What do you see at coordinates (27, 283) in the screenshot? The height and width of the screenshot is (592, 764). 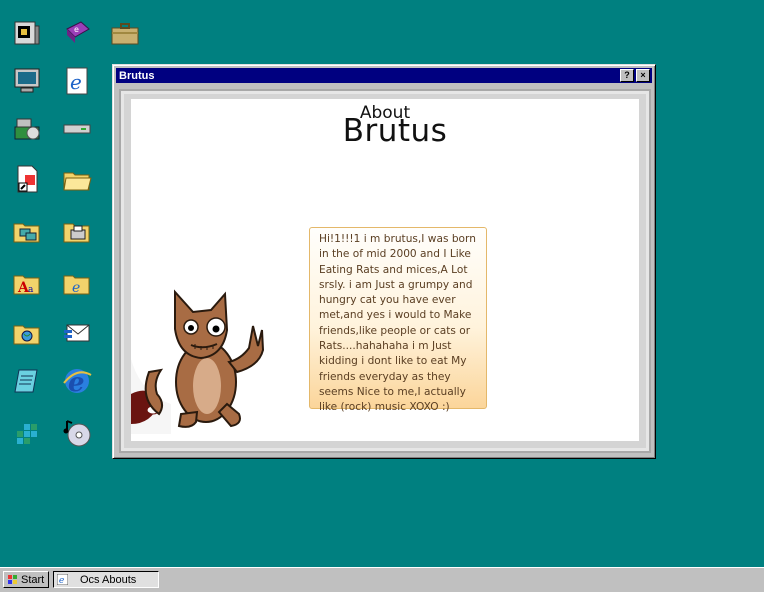 I see `fonts-folder-icon: Aa` at bounding box center [27, 283].